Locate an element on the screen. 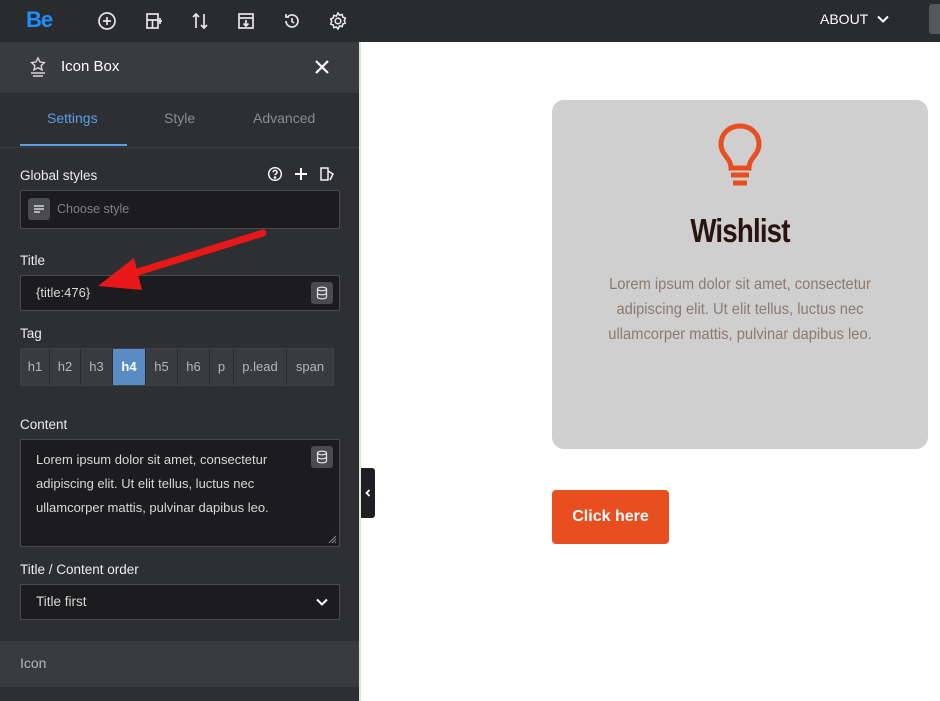 Image resolution: width=940 pixels, height=701 pixels. sort-arrows-icon is located at coordinates (200, 21).